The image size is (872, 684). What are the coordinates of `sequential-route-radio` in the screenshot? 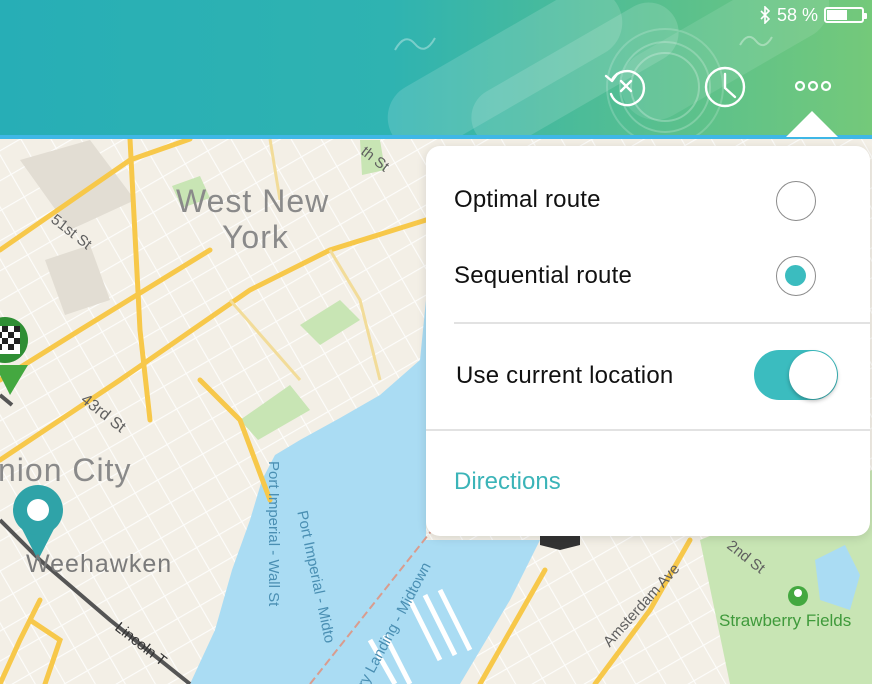 It's located at (796, 276).